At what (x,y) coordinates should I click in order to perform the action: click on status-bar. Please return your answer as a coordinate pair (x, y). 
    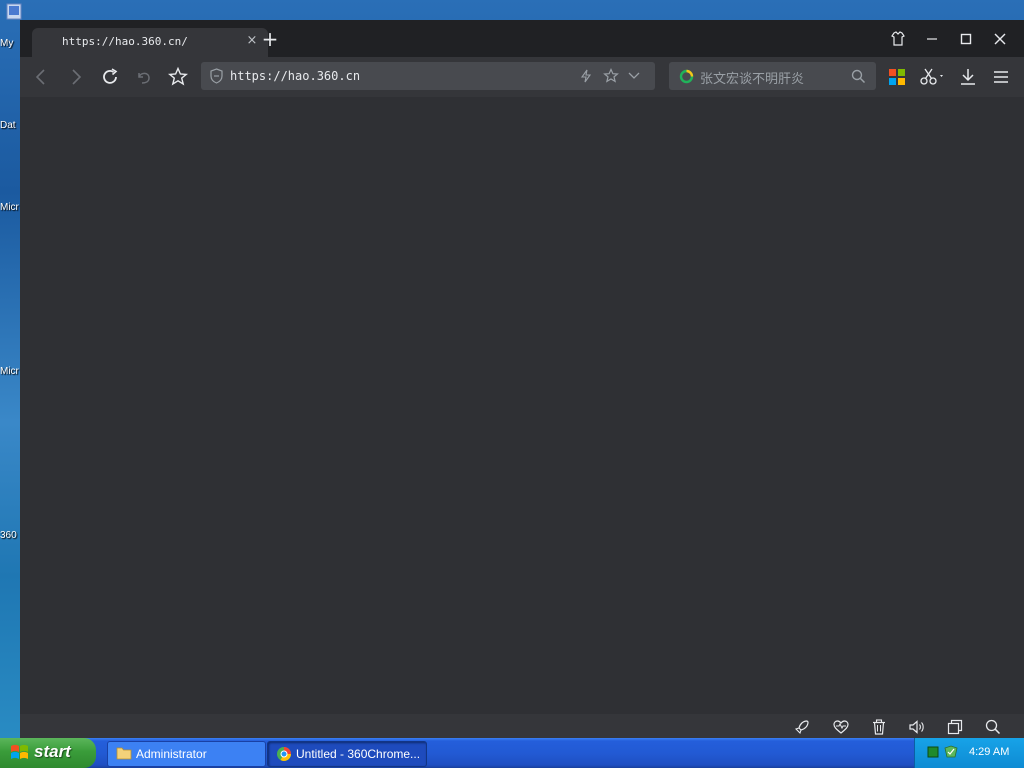
    Looking at the image, I should click on (522, 726).